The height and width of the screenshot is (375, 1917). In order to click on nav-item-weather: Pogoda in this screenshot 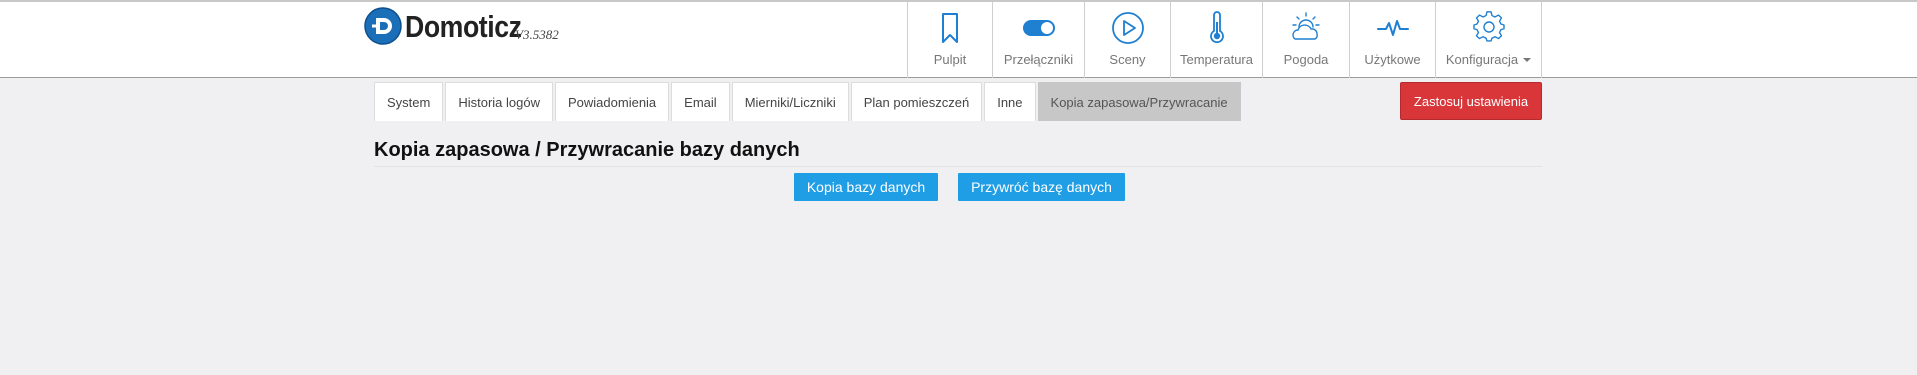, I will do `click(1305, 40)`.